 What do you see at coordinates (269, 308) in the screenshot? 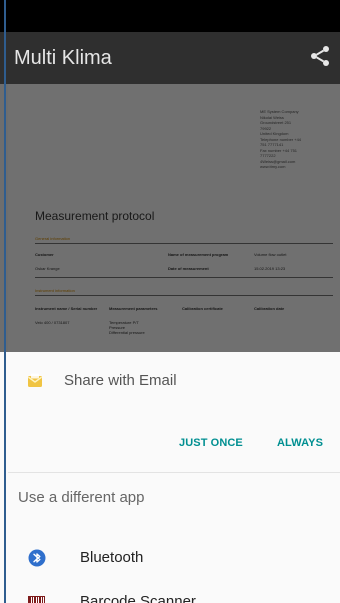
I see `calibration-date-label: Calibration date` at bounding box center [269, 308].